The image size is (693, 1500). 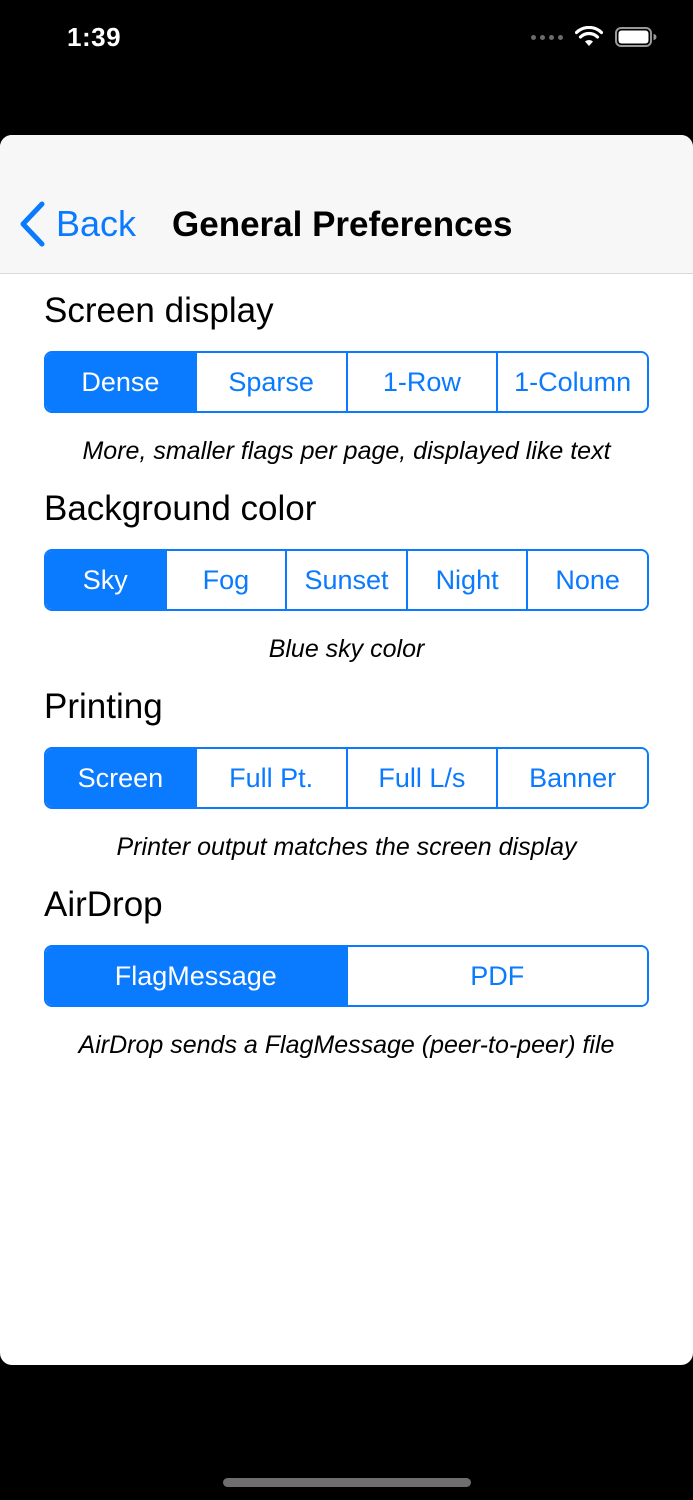 What do you see at coordinates (466, 580) in the screenshot?
I see `segment-night: Night` at bounding box center [466, 580].